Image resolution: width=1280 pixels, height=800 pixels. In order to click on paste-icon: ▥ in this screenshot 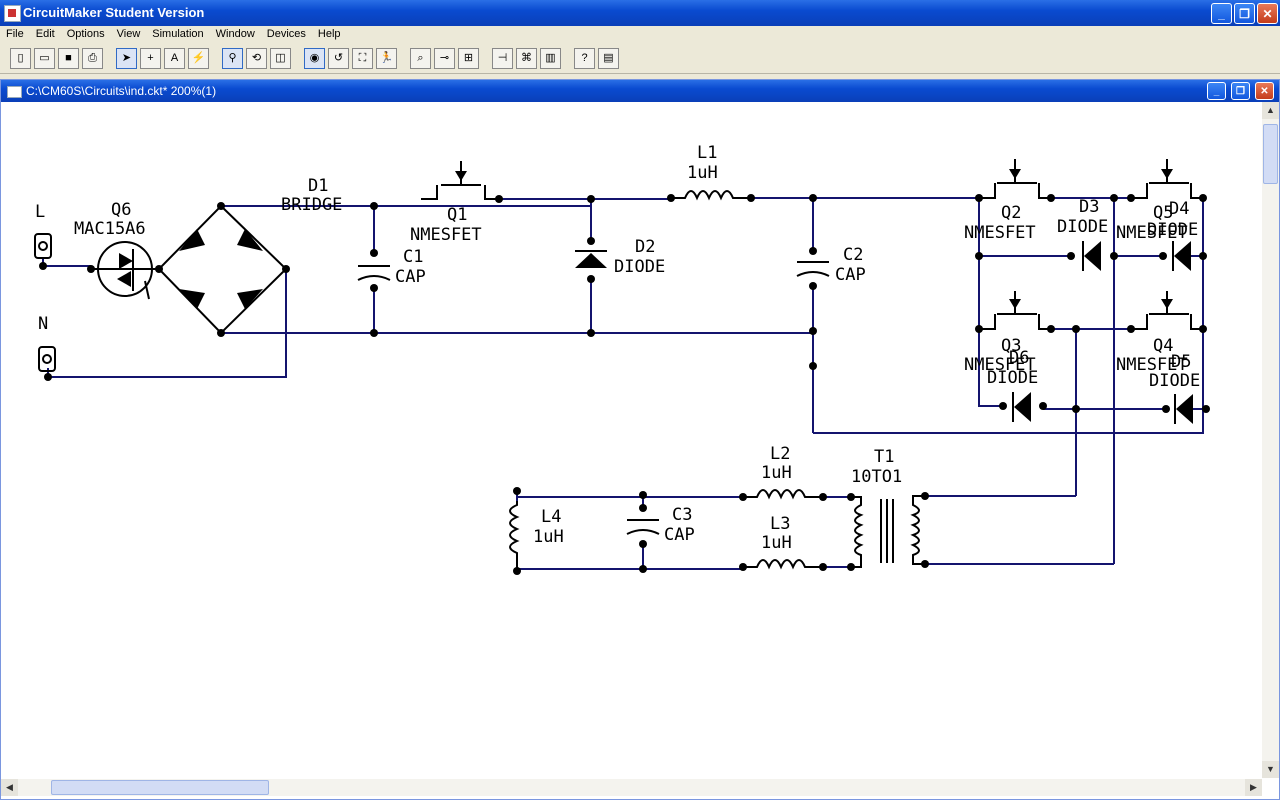, I will do `click(550, 58)`.